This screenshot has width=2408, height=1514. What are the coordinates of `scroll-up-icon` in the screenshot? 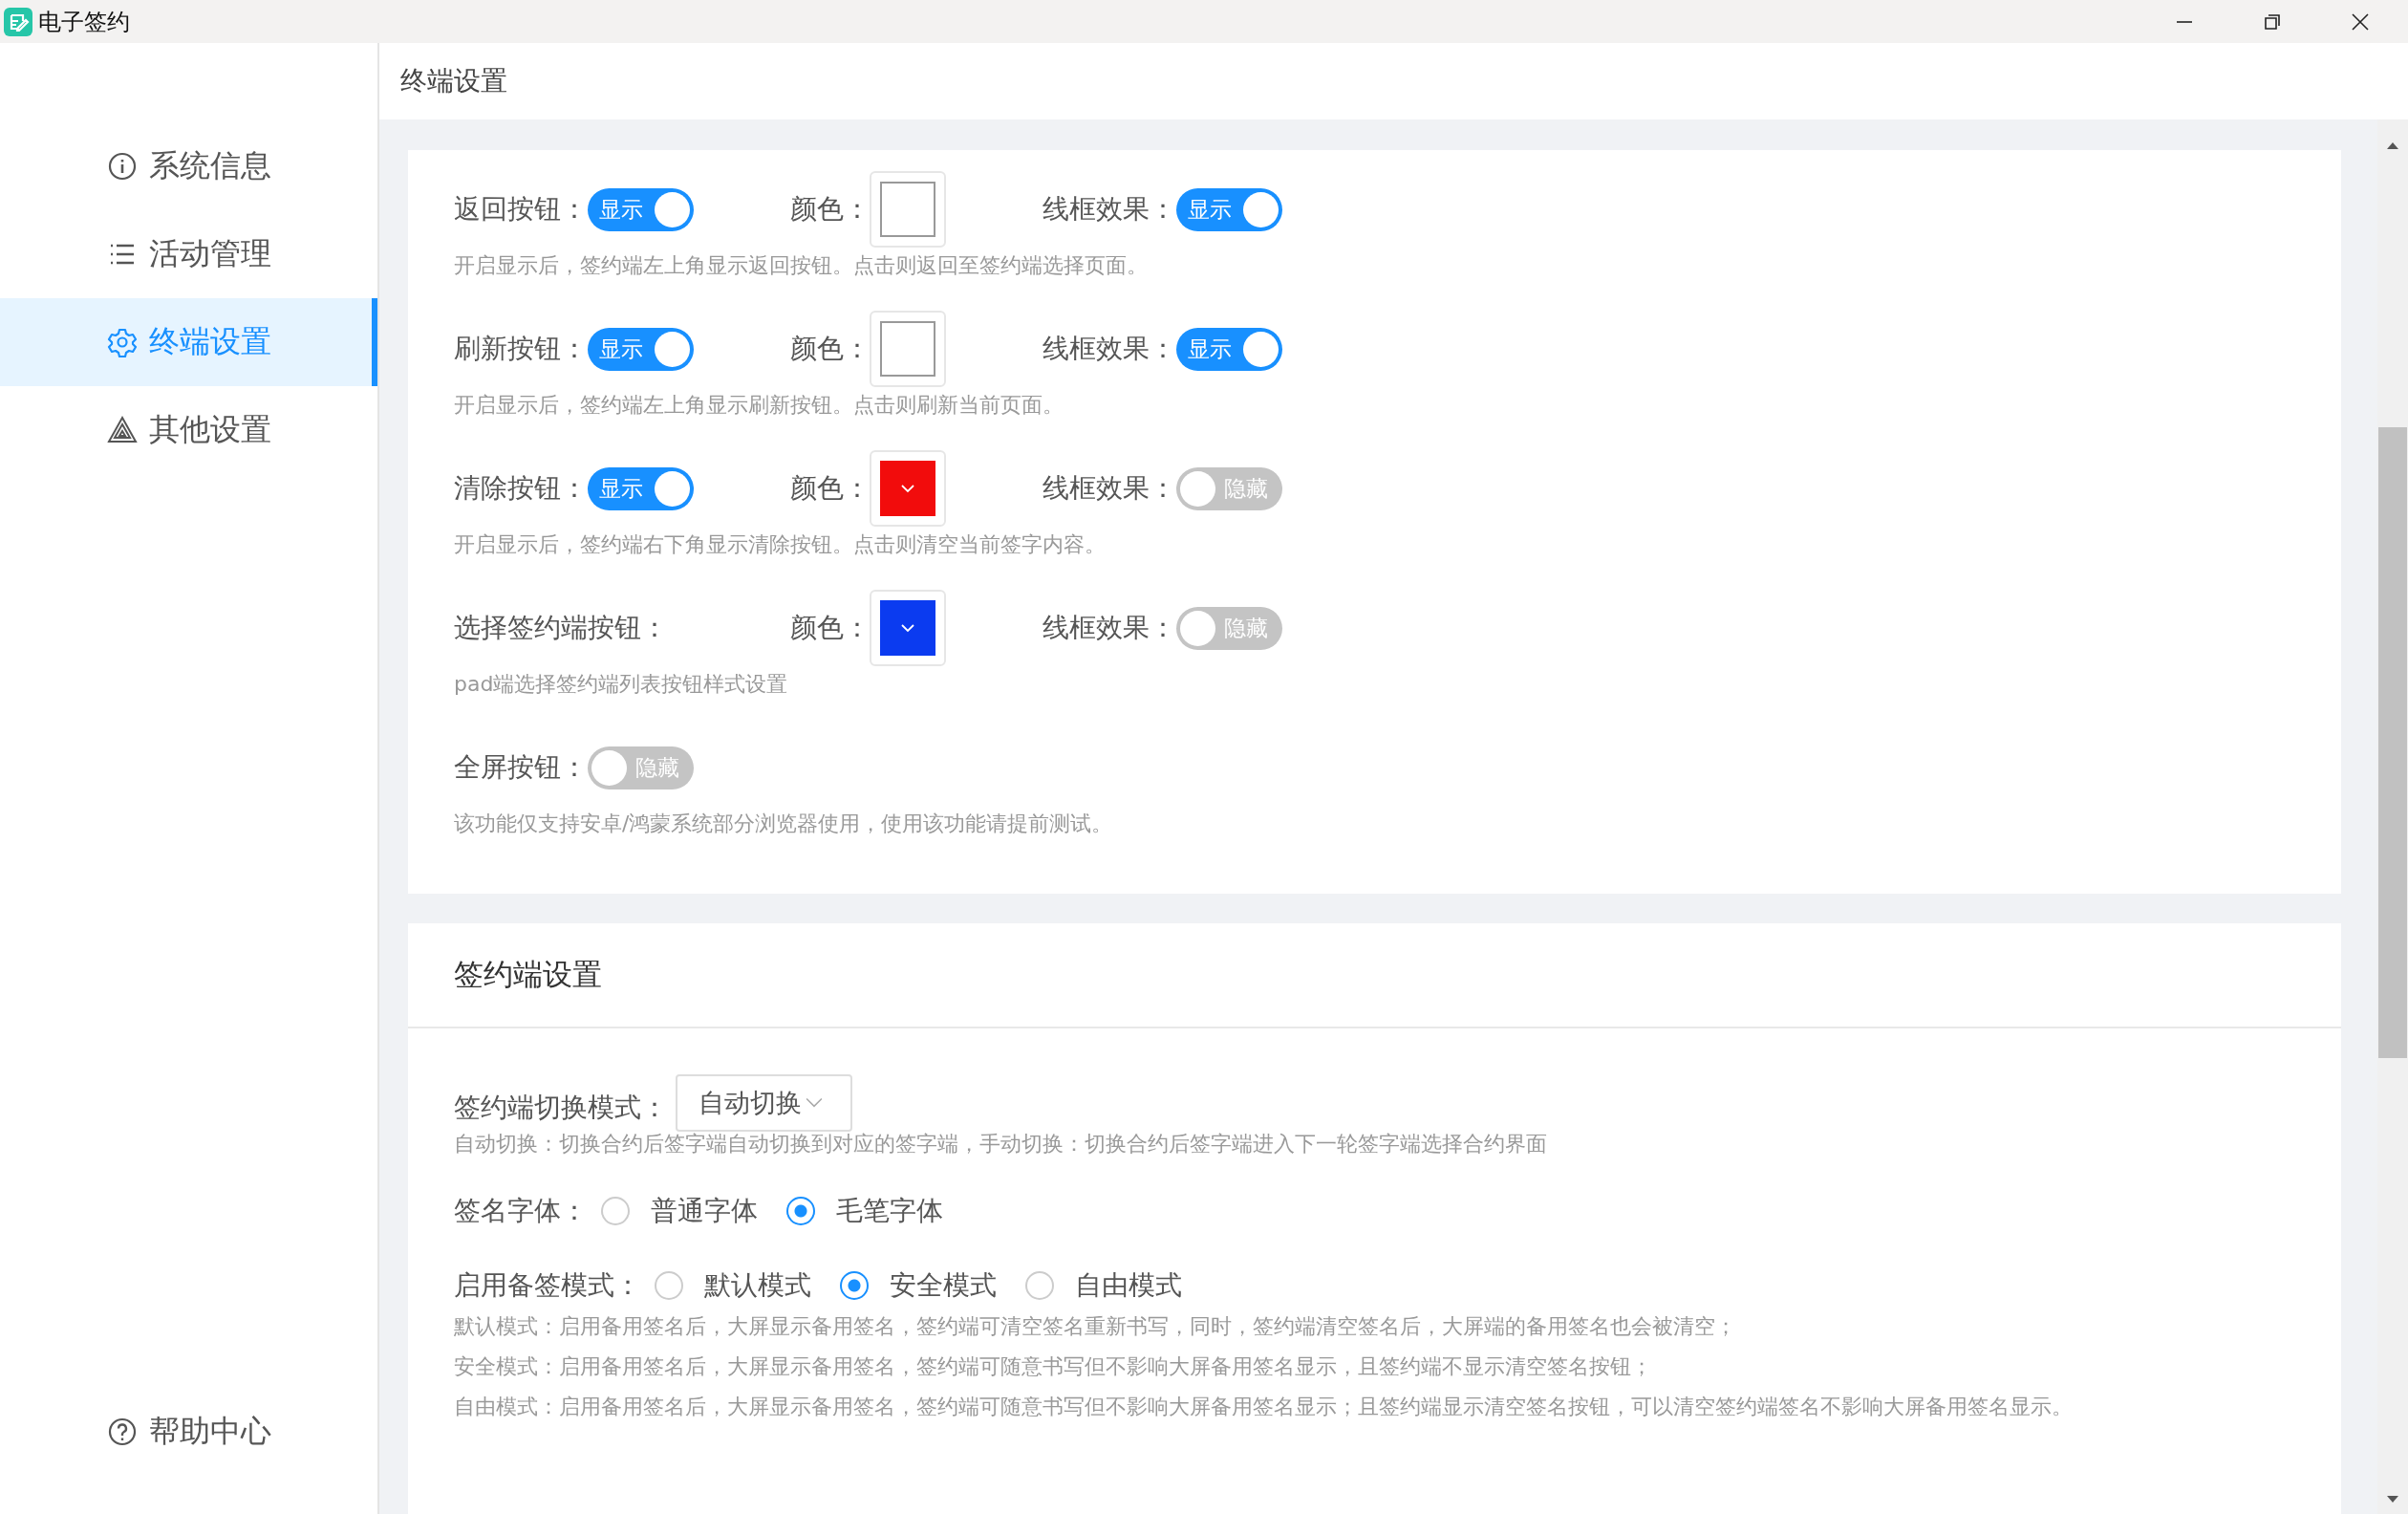 It's located at (2393, 145).